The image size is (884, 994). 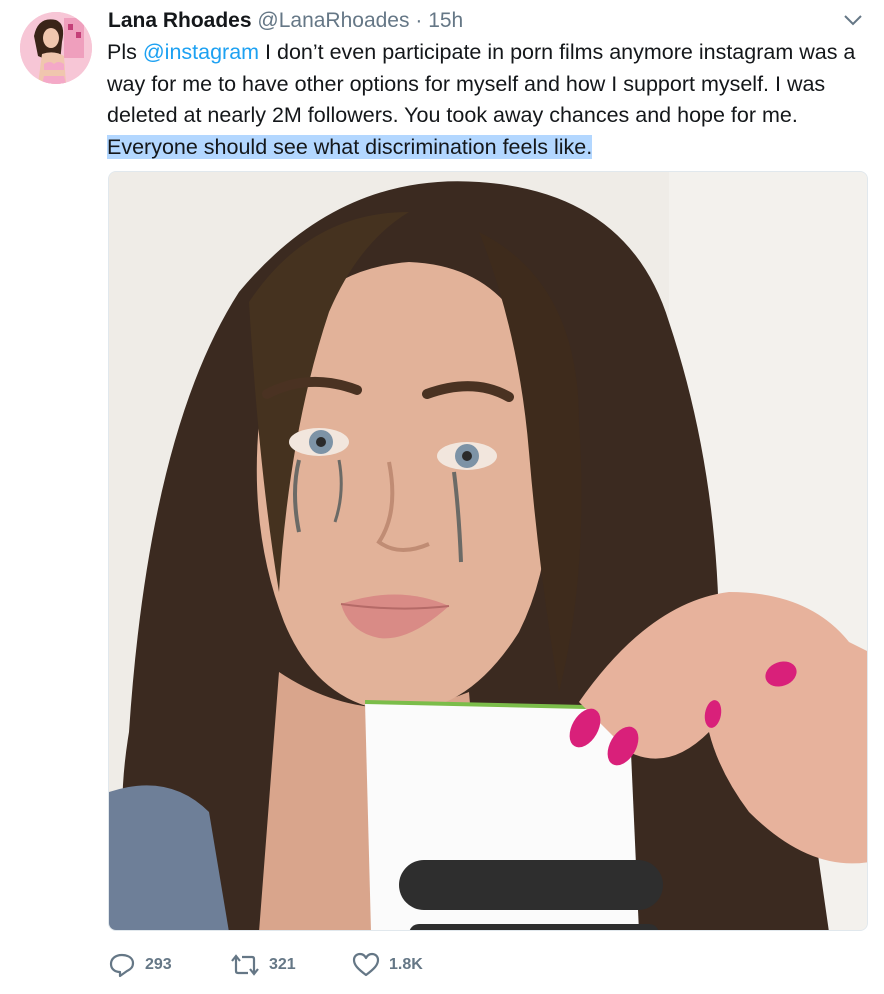 What do you see at coordinates (282, 964) in the screenshot?
I see `retweet-count: 321` at bounding box center [282, 964].